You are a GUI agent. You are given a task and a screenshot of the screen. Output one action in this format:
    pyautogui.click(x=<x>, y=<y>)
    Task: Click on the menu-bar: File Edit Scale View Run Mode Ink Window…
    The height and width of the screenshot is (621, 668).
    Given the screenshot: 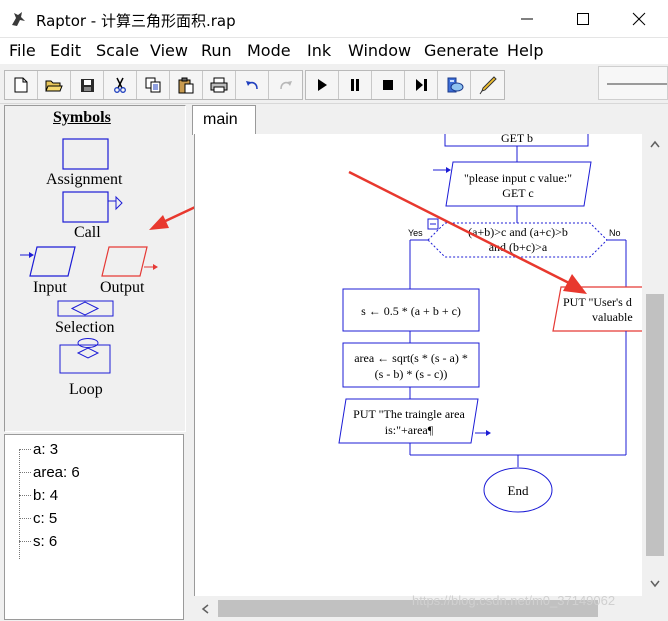 What is the action you would take?
    pyautogui.click(x=334, y=51)
    